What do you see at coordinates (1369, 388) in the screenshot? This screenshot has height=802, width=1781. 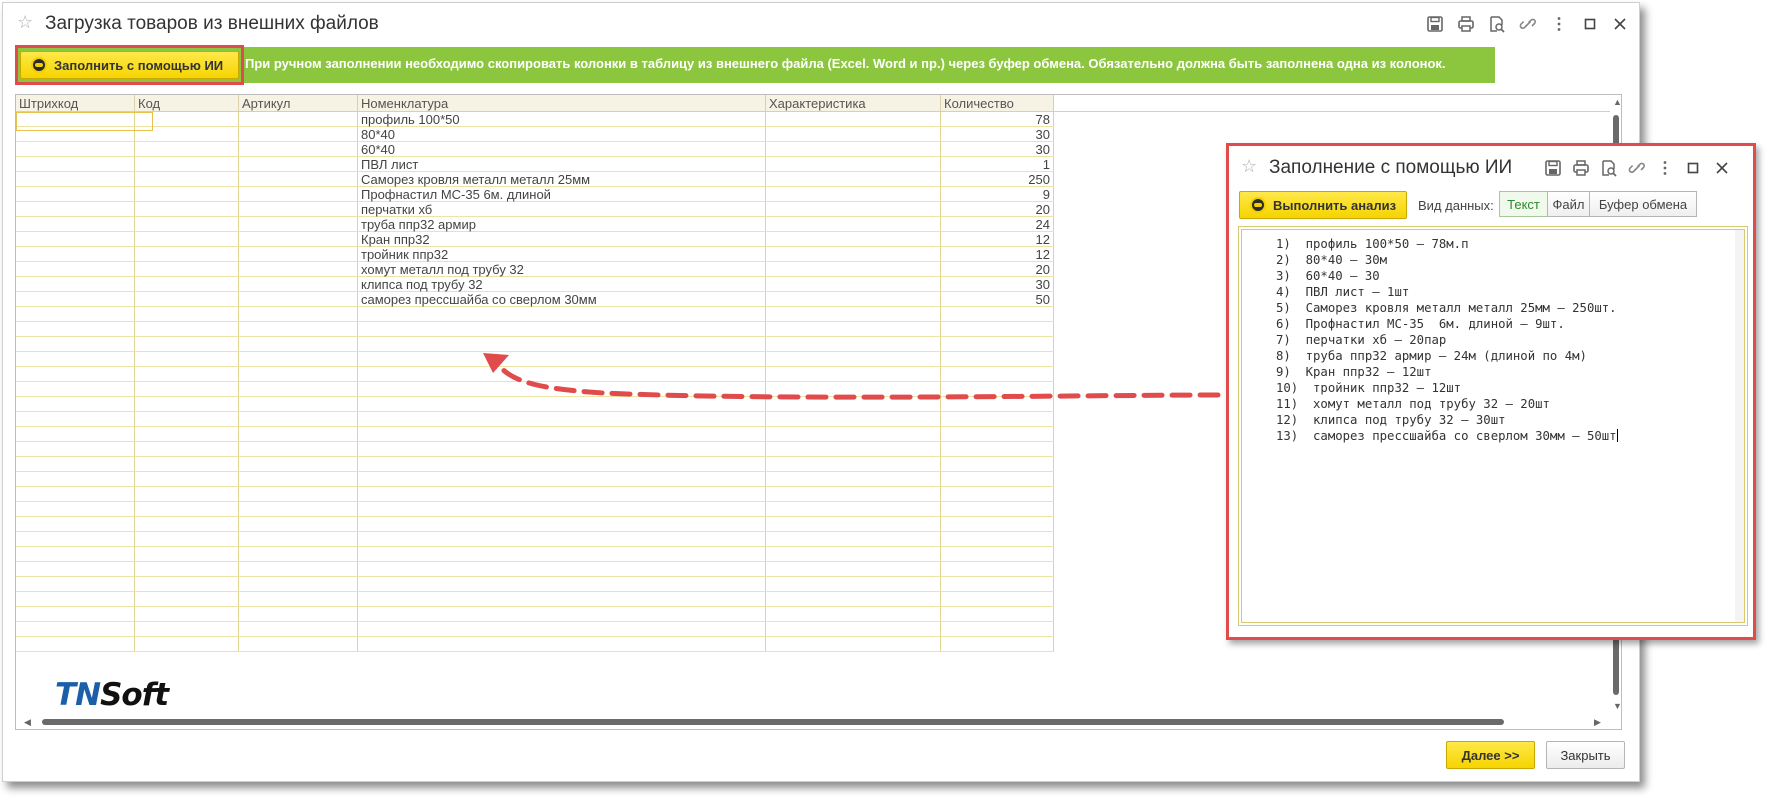 I see `editor-line: 10) тройник ппр32 – 12шт` at bounding box center [1369, 388].